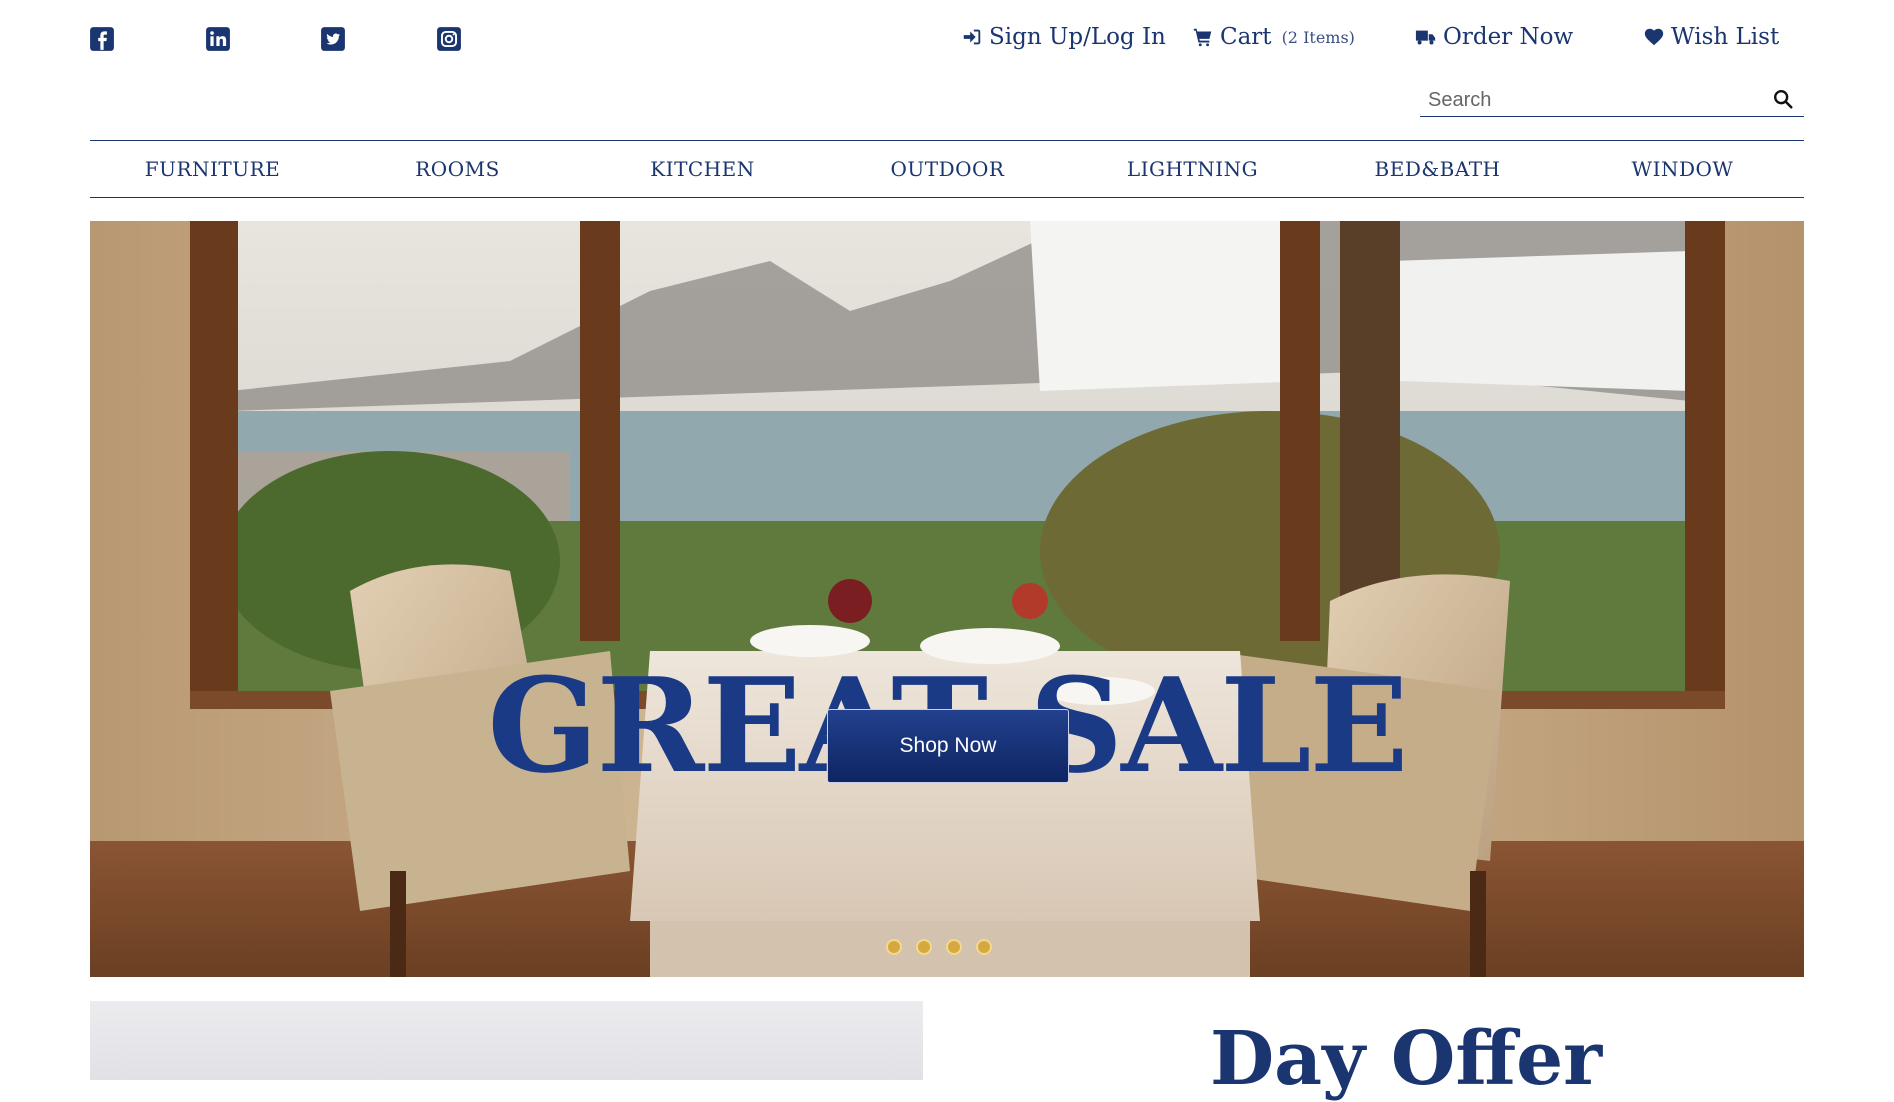 The height and width of the screenshot is (1102, 1894). Describe the element at coordinates (1682, 169) in the screenshot. I see `nav-item-window: WINDOW` at that location.